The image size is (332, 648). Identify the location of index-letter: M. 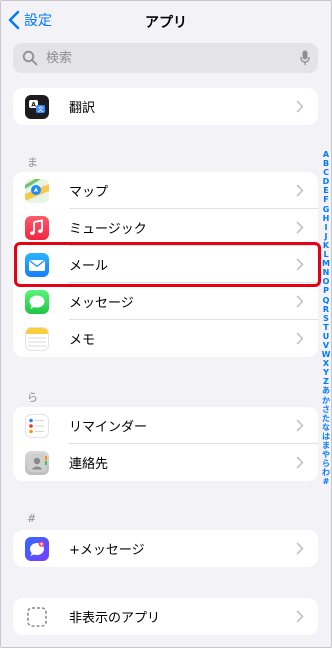
(326, 263).